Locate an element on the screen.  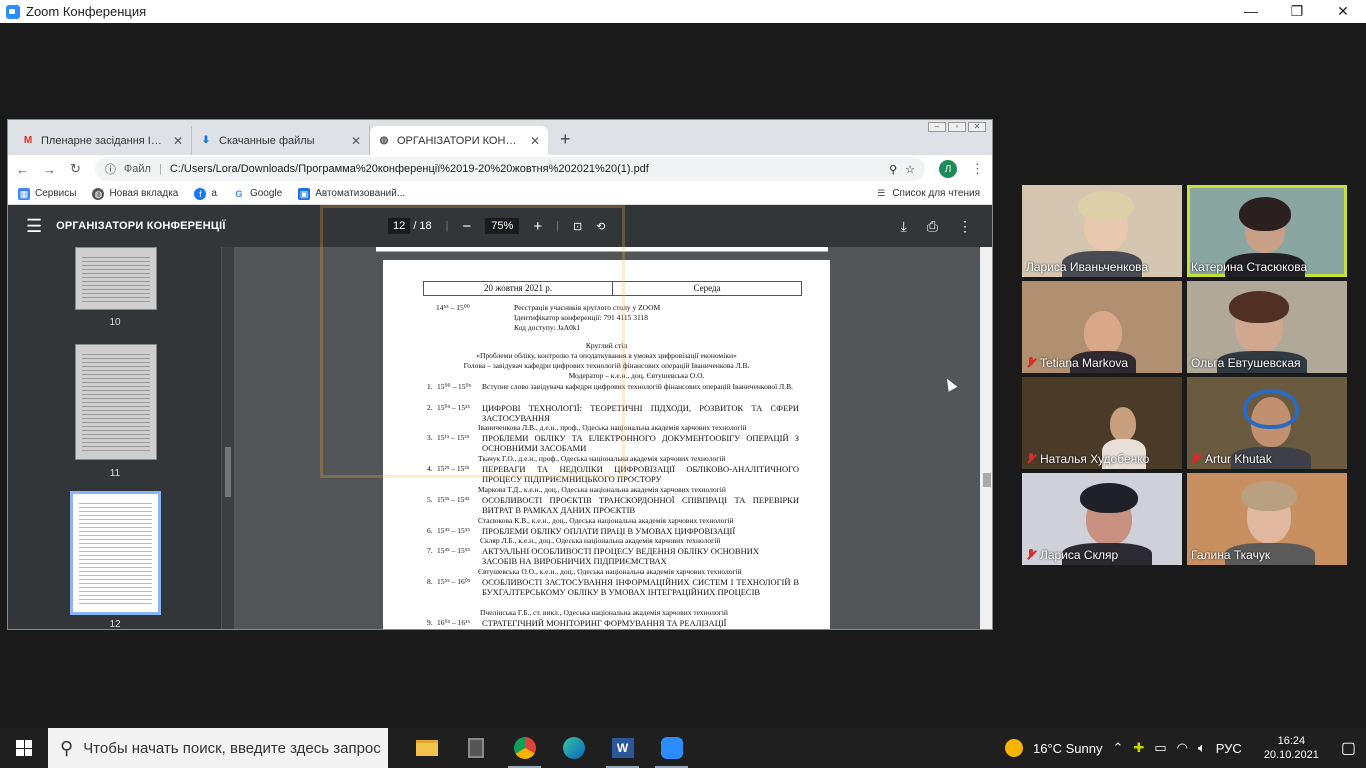
more-menu-icon: ⋮ is located at coordinates (977, 169).